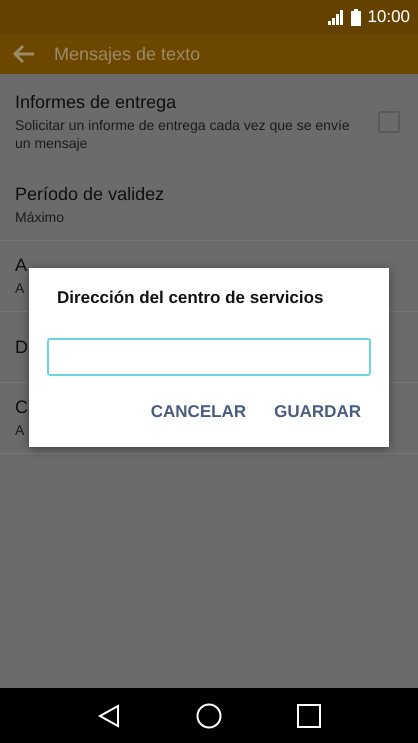 The image size is (418, 743). I want to click on battery-icon, so click(356, 17).